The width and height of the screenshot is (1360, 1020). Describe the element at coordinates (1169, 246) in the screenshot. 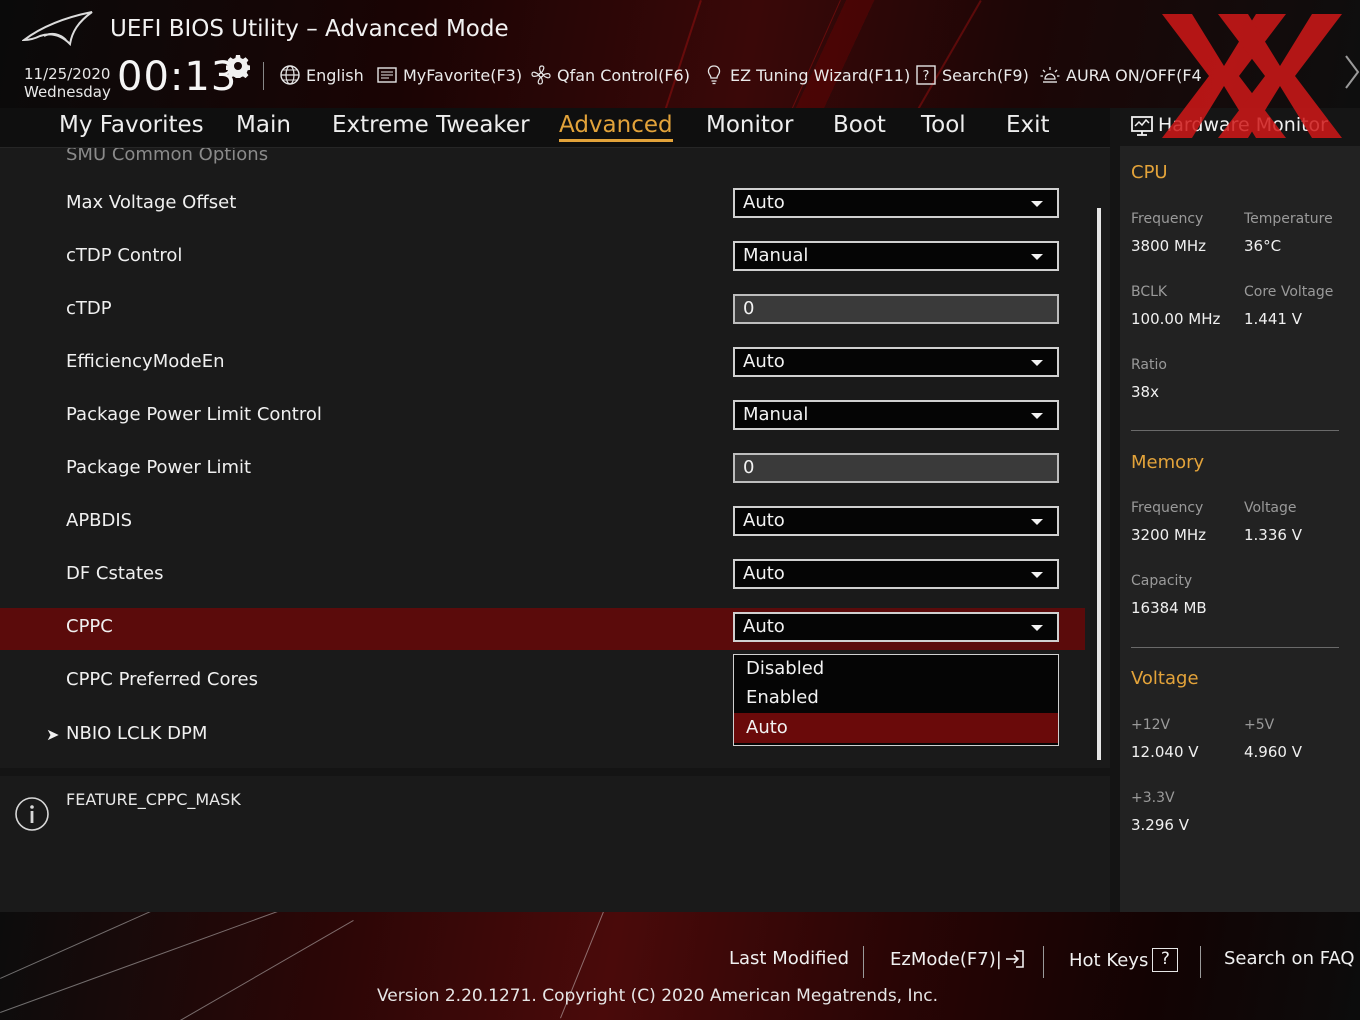

I see `cpu-frequency-value: 3800 MHz` at that location.